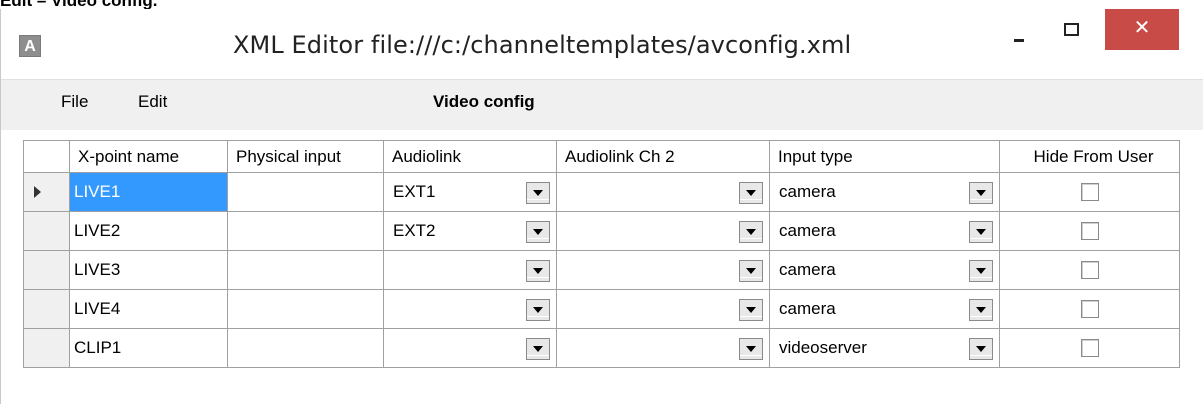 The width and height of the screenshot is (1203, 404). I want to click on column-header-audiolink-ch2: Audiolink Ch 2, so click(663, 156).